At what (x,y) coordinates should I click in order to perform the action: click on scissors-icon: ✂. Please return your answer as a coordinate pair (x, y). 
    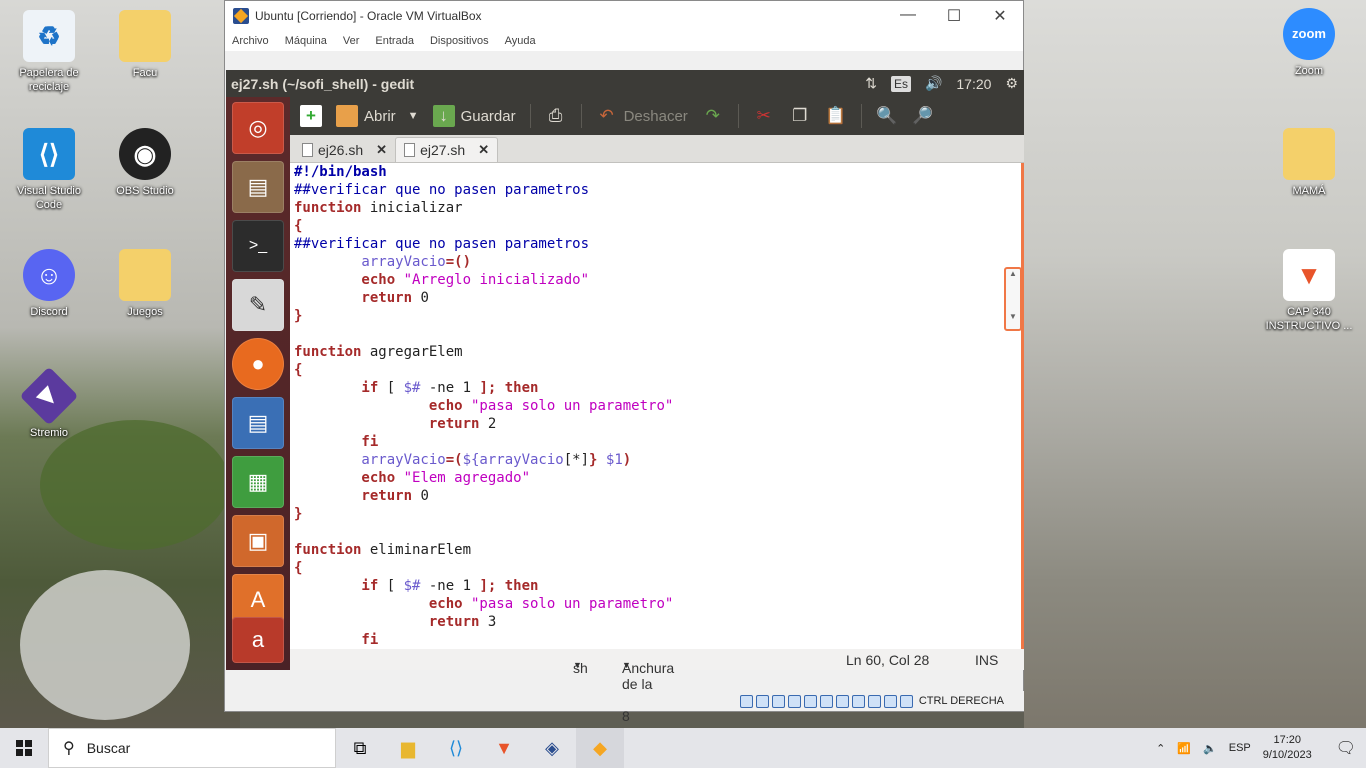
    Looking at the image, I should click on (763, 115).